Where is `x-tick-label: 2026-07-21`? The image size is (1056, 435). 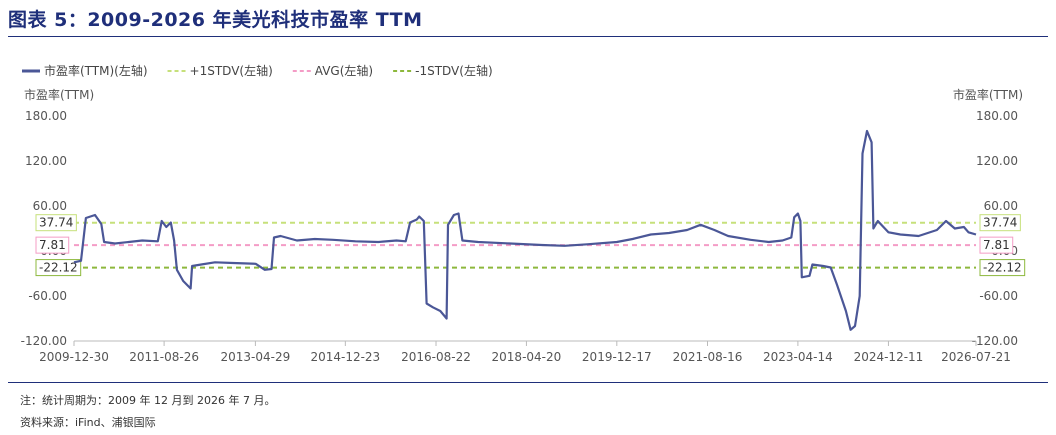
x-tick-label: 2026-07-21 is located at coordinates (976, 357).